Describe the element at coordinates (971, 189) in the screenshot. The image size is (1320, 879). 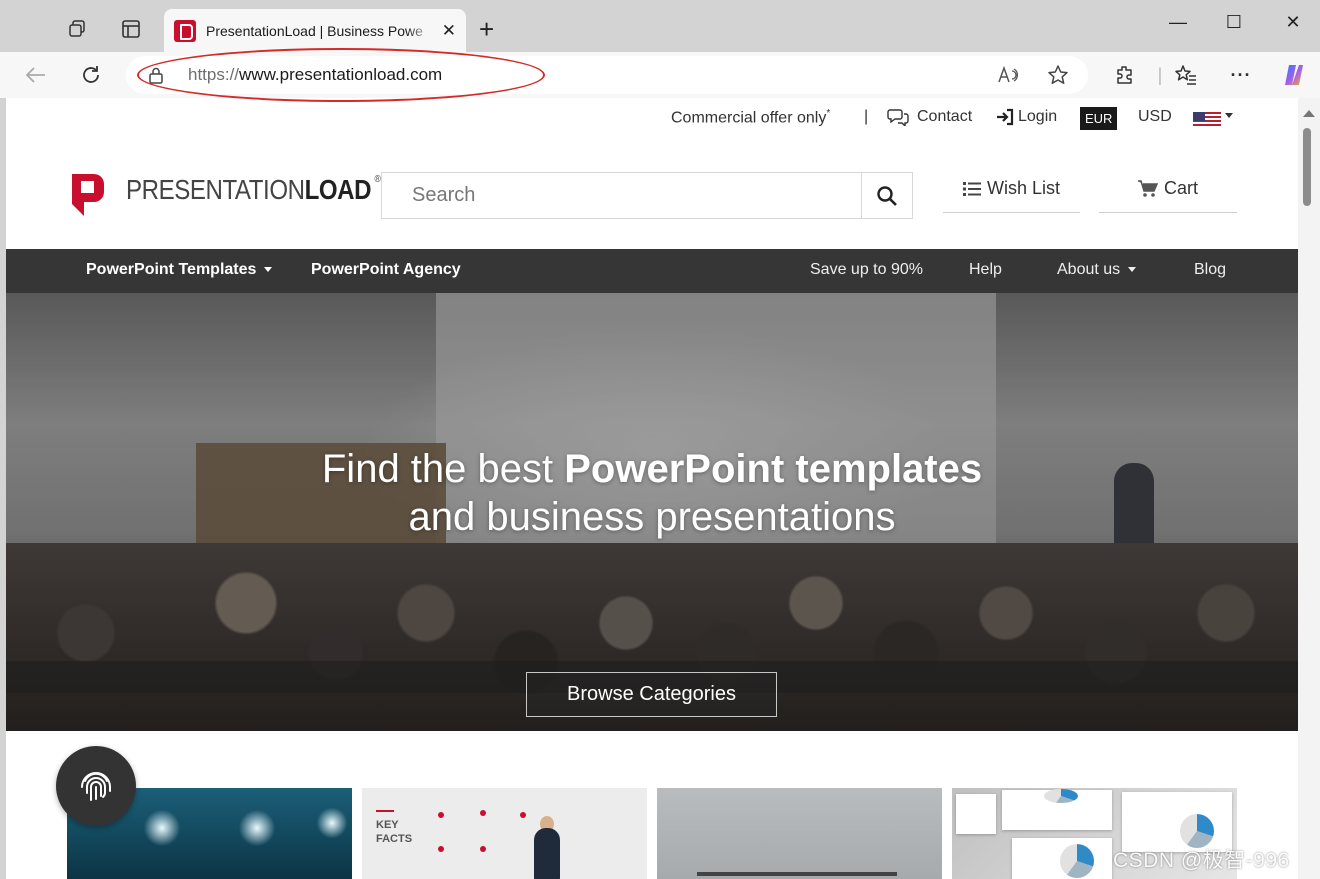
I see `list-icon` at that location.